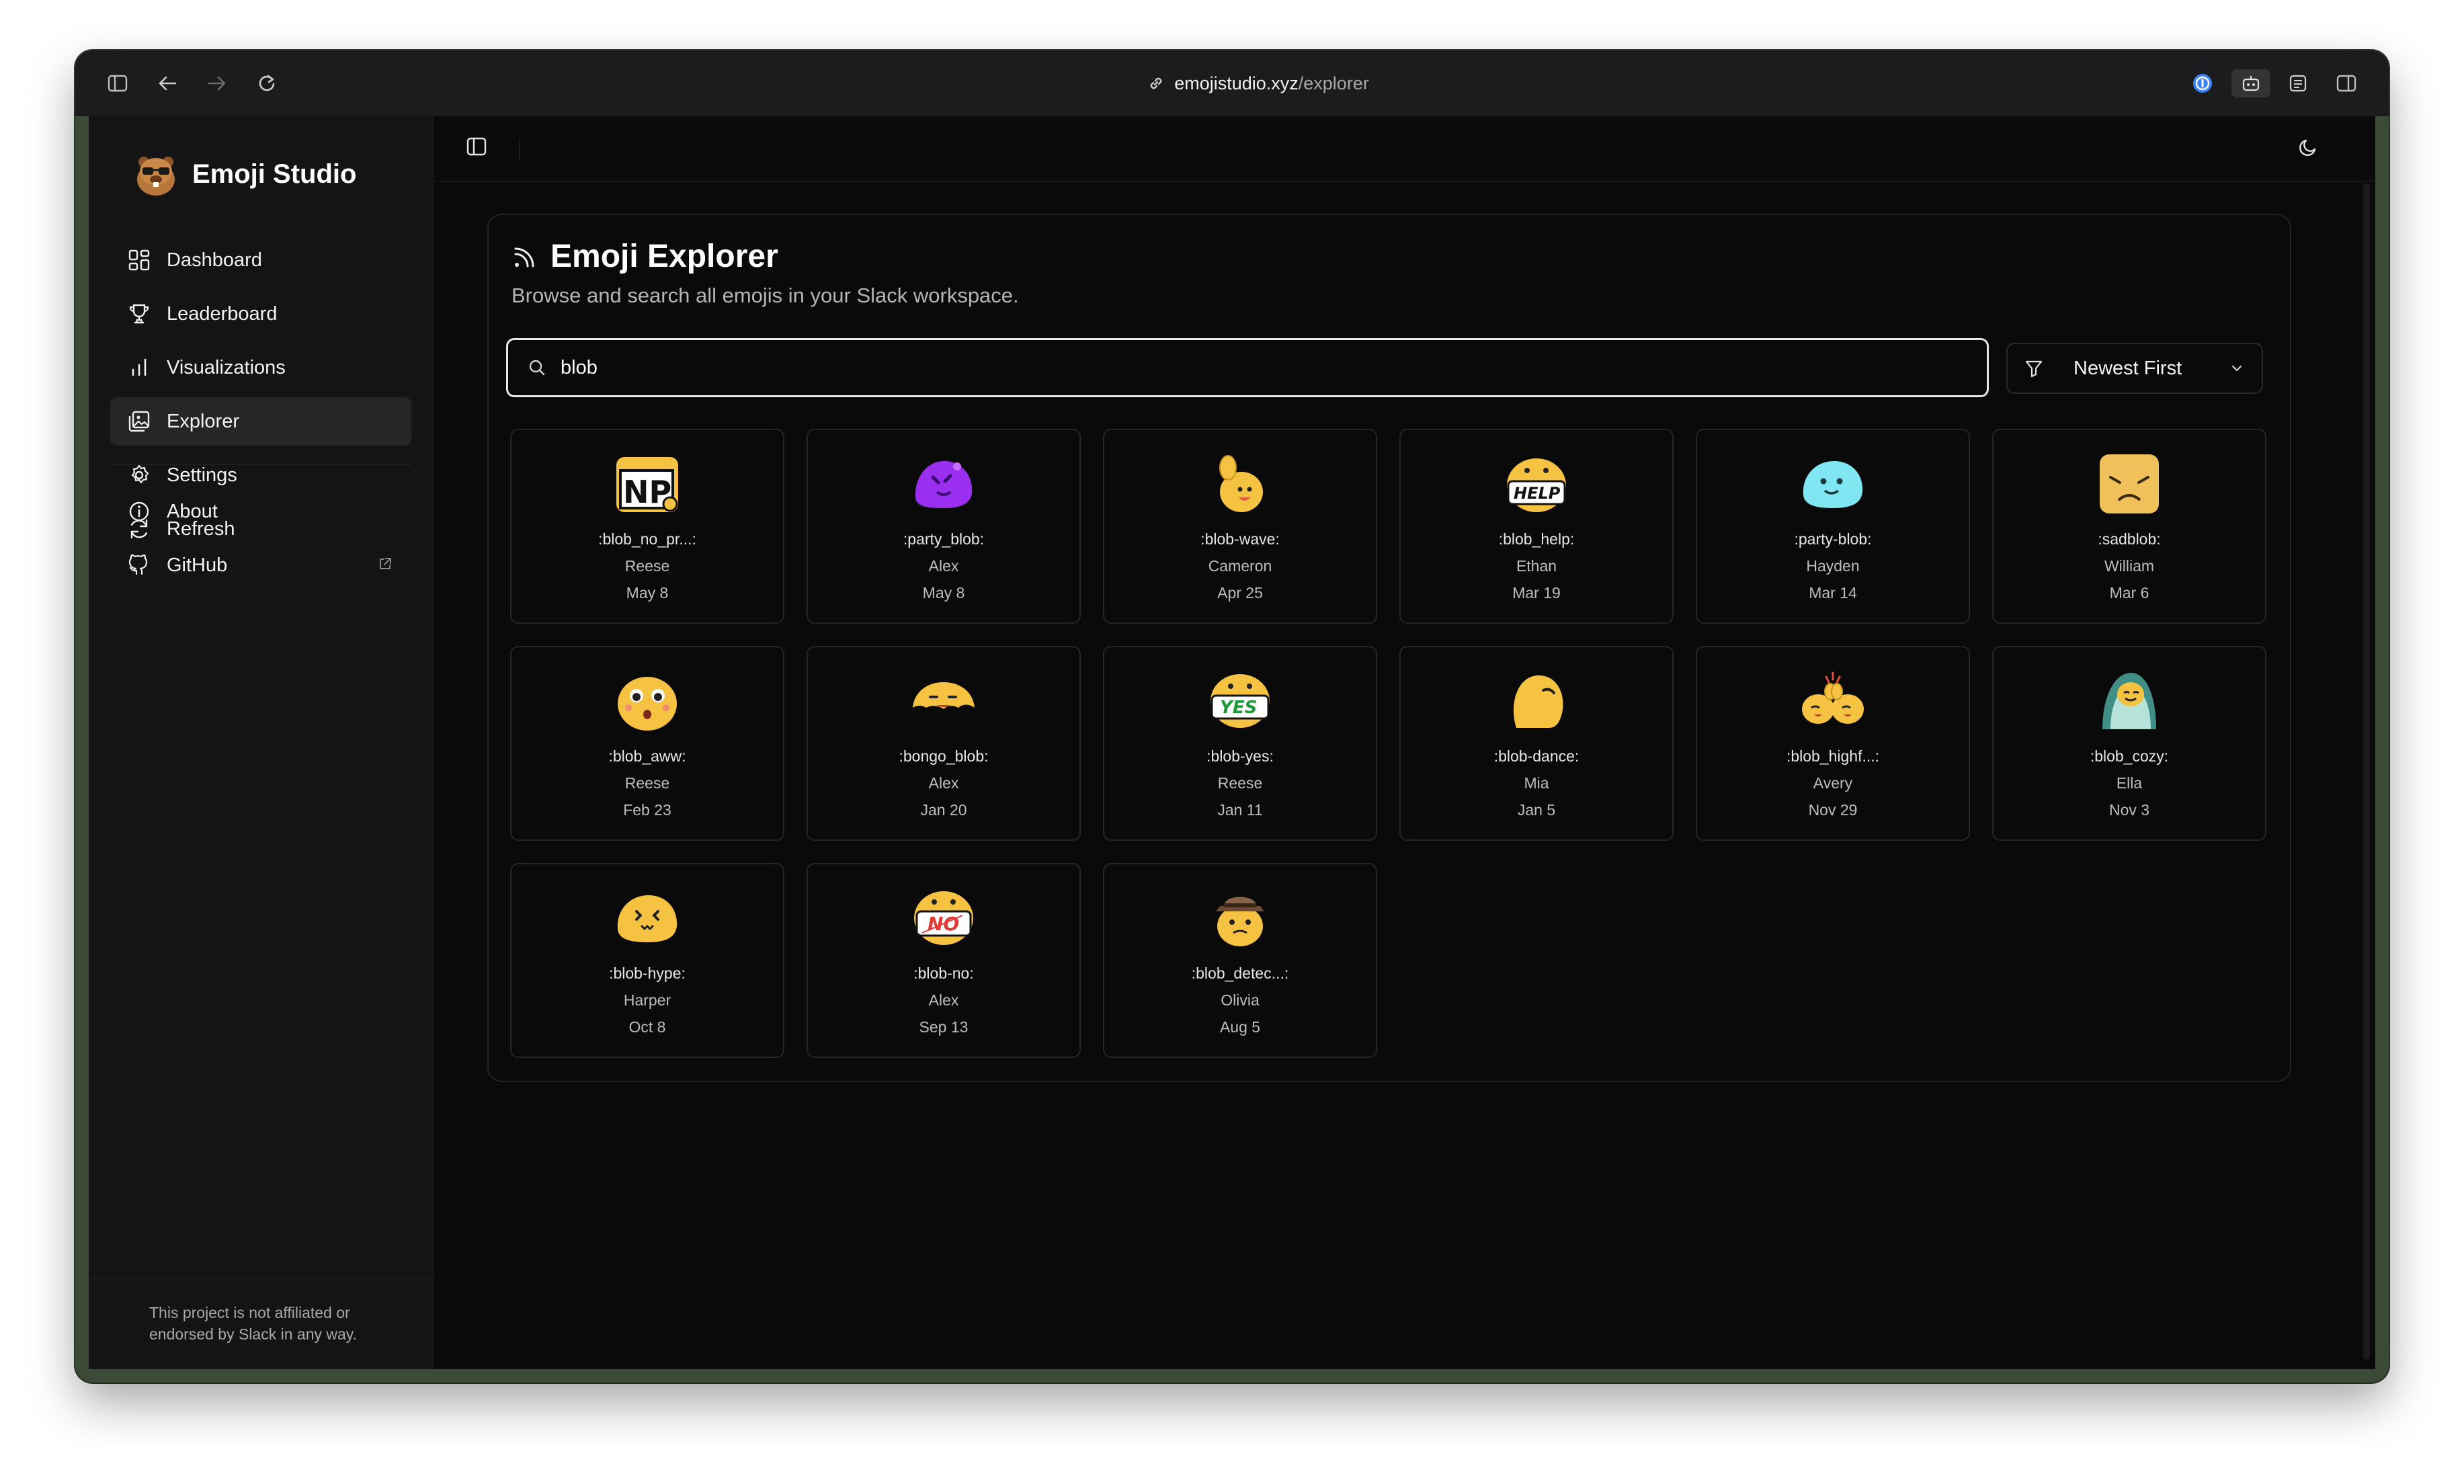 Image resolution: width=2464 pixels, height=1484 pixels. Describe the element at coordinates (260, 367) in the screenshot. I see `nav-item-visualizations: Visualizations` at that location.